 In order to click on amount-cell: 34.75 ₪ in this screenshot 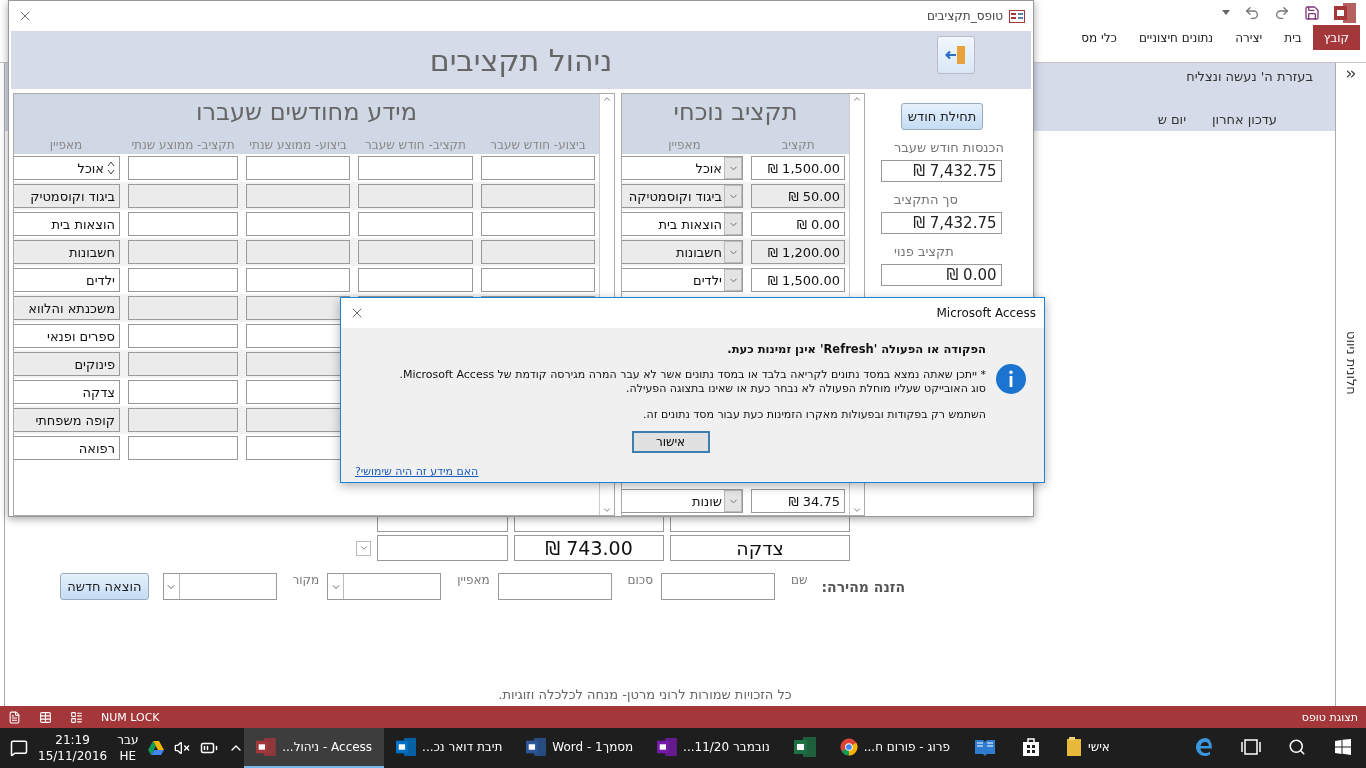, I will do `click(798, 501)`.